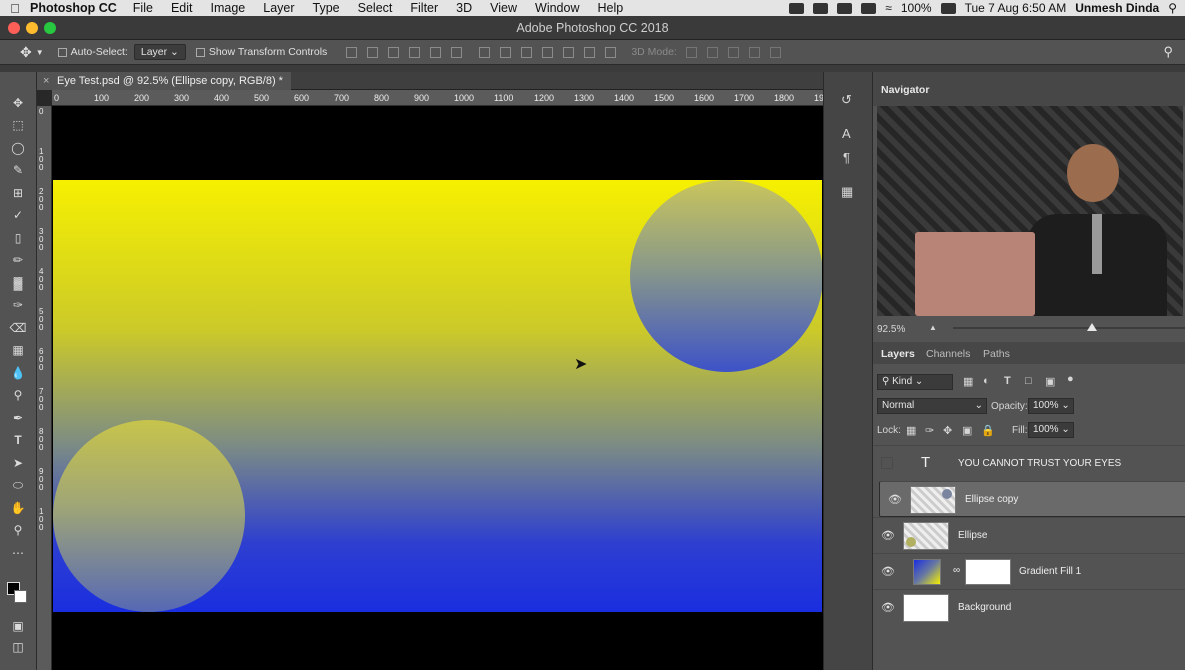 Image resolution: width=1185 pixels, height=670 pixels. I want to click on auto-align-icon, so click(611, 52).